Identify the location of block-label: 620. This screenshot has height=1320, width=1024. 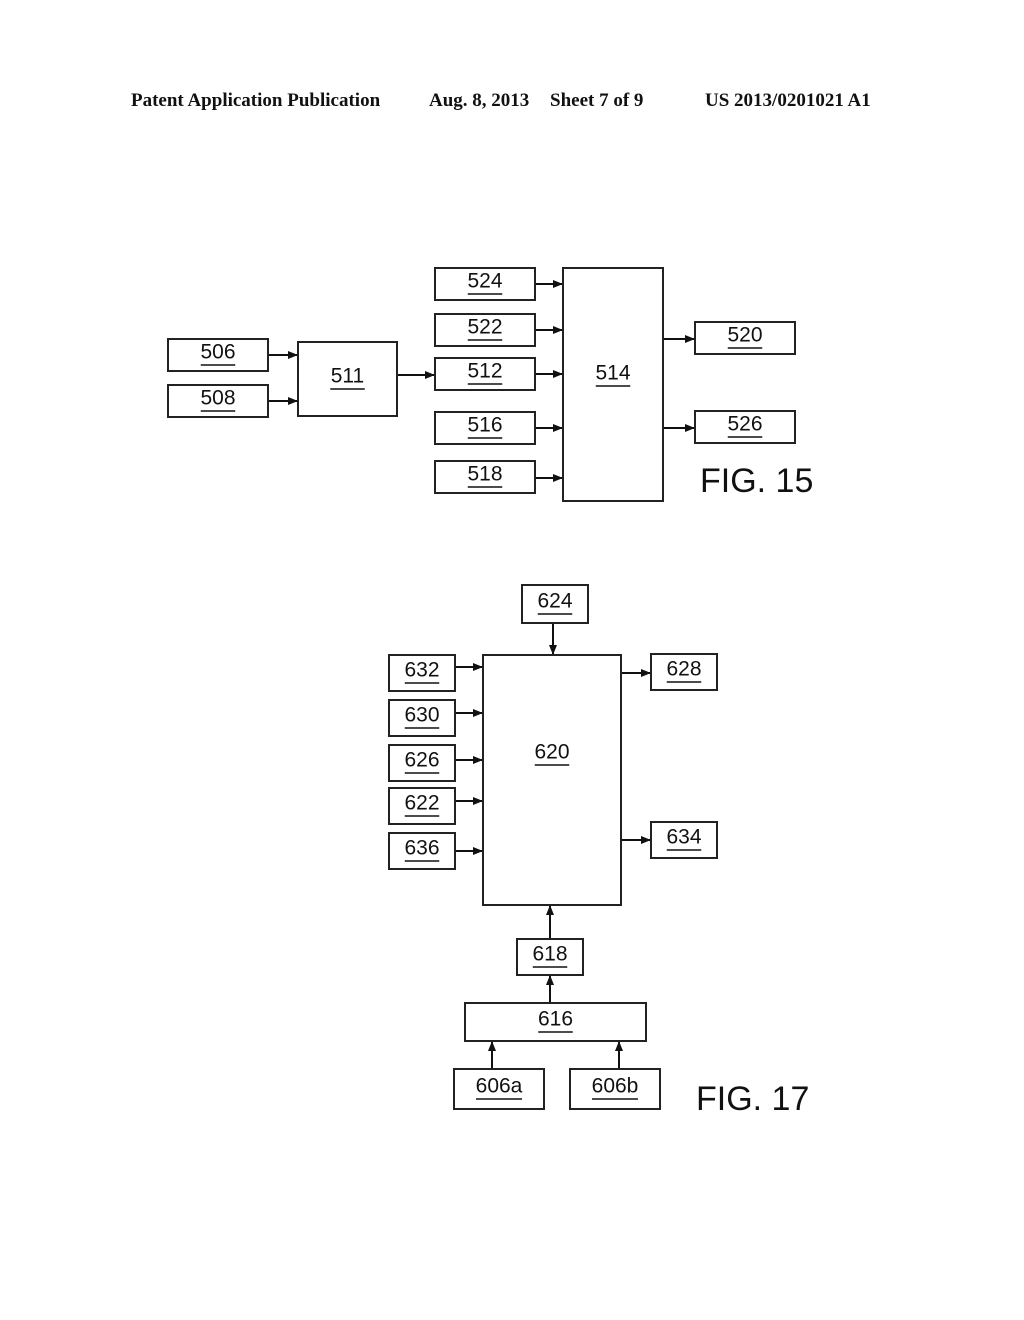
(551, 752).